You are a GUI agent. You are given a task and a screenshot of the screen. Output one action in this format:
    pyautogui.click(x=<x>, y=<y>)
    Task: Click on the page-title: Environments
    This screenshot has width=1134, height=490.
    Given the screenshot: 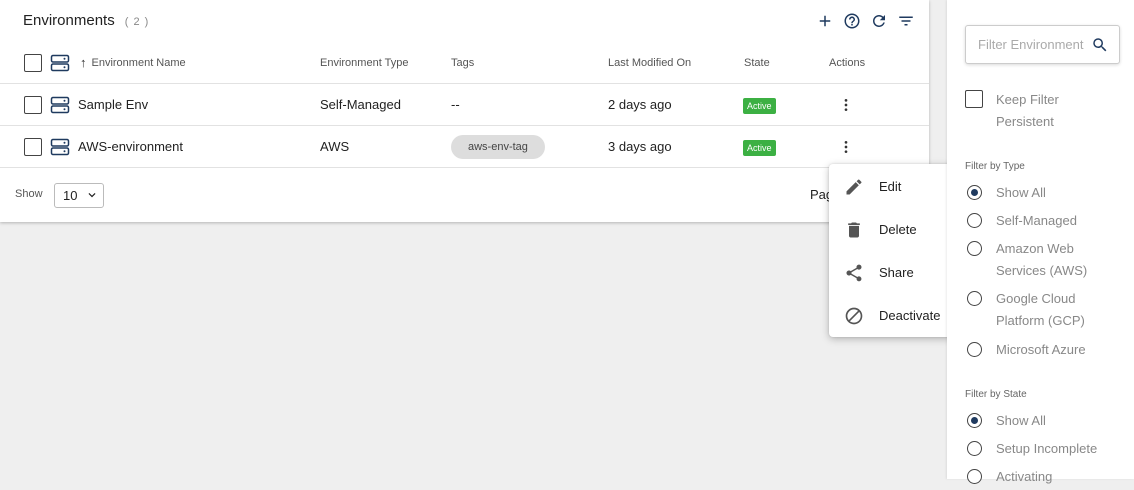 What is the action you would take?
    pyautogui.click(x=69, y=20)
    